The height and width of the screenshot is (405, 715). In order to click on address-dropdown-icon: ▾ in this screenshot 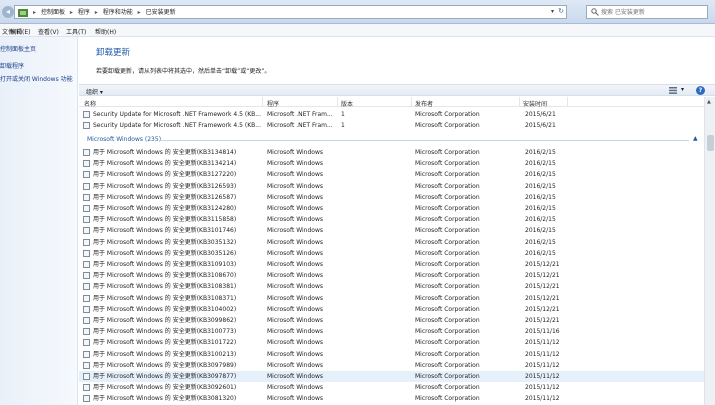, I will do `click(552, 11)`.